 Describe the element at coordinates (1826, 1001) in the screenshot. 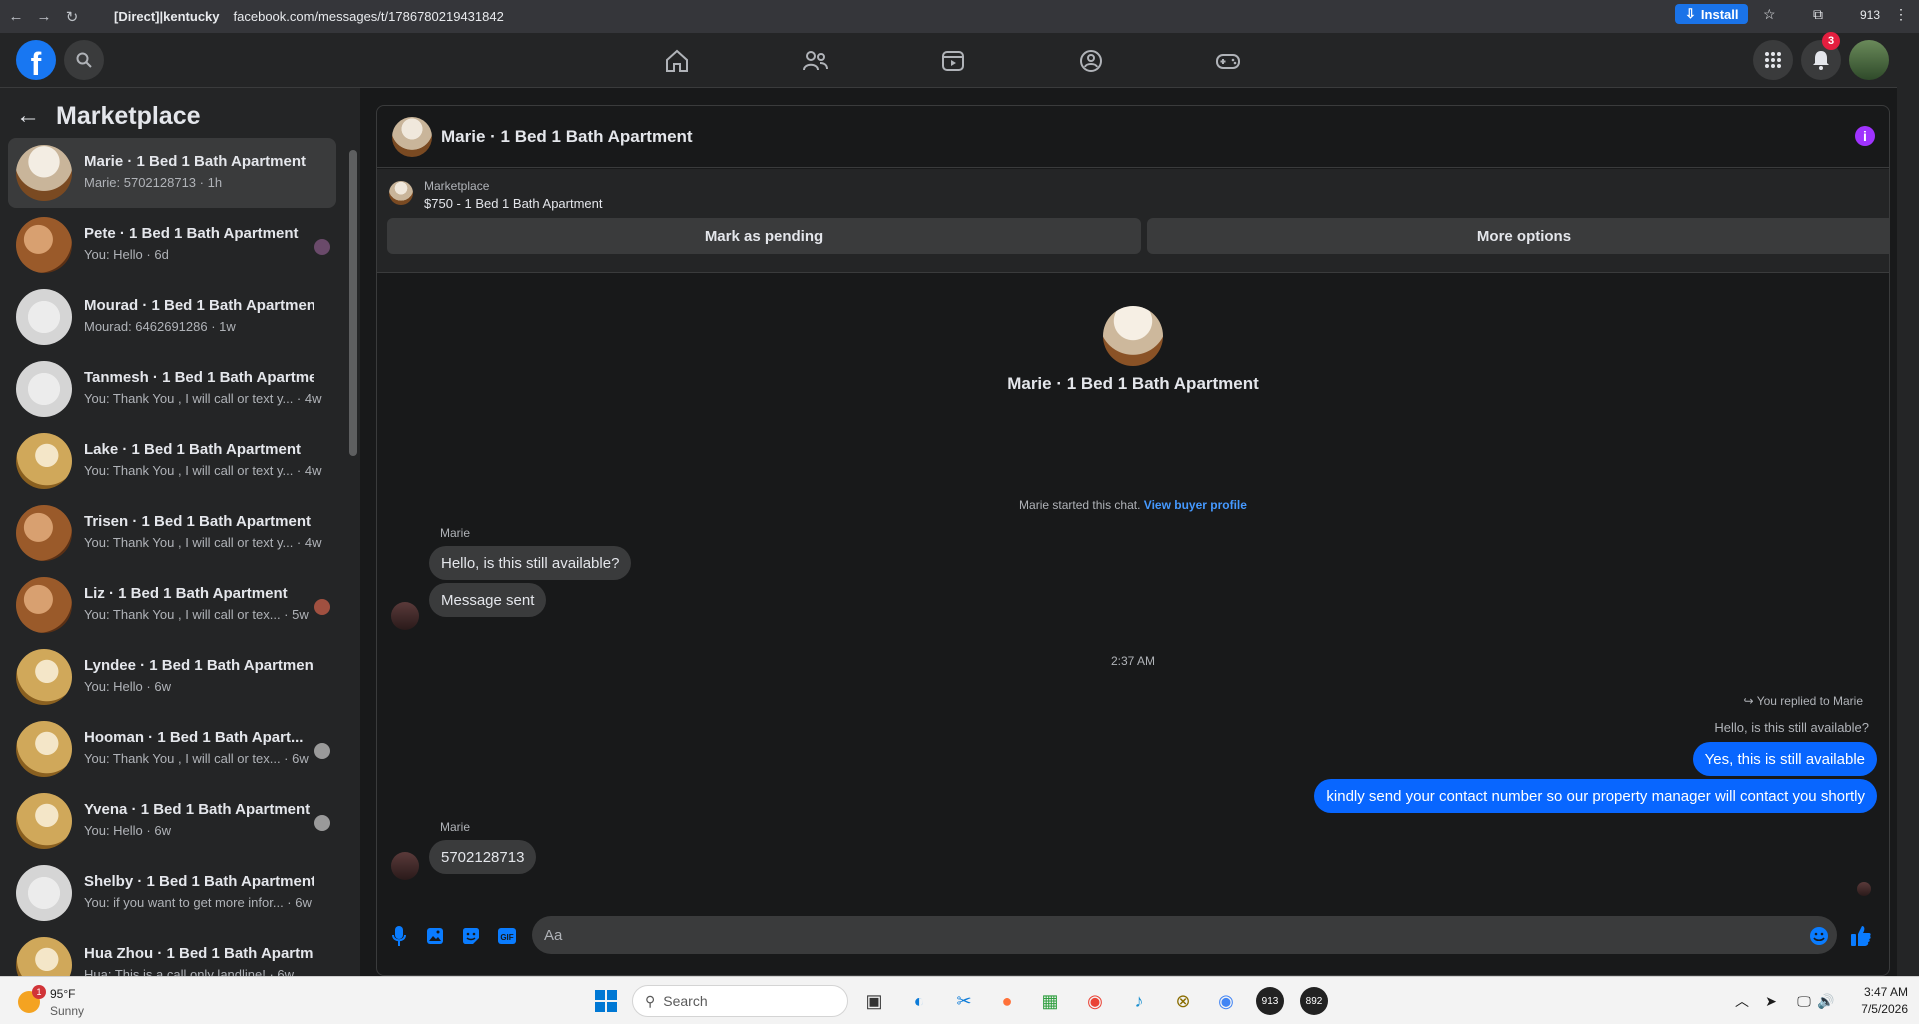

I see `volume-icon: 🔊` at that location.